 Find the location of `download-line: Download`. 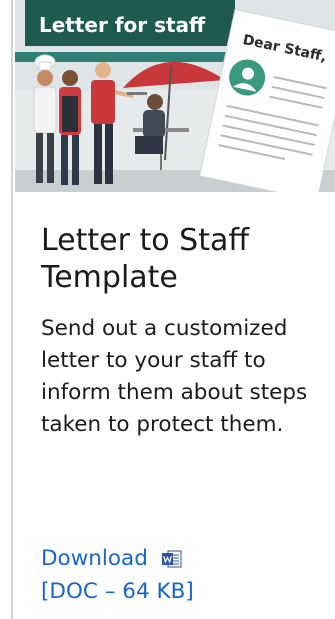

download-line: Download is located at coordinates (186, 558).